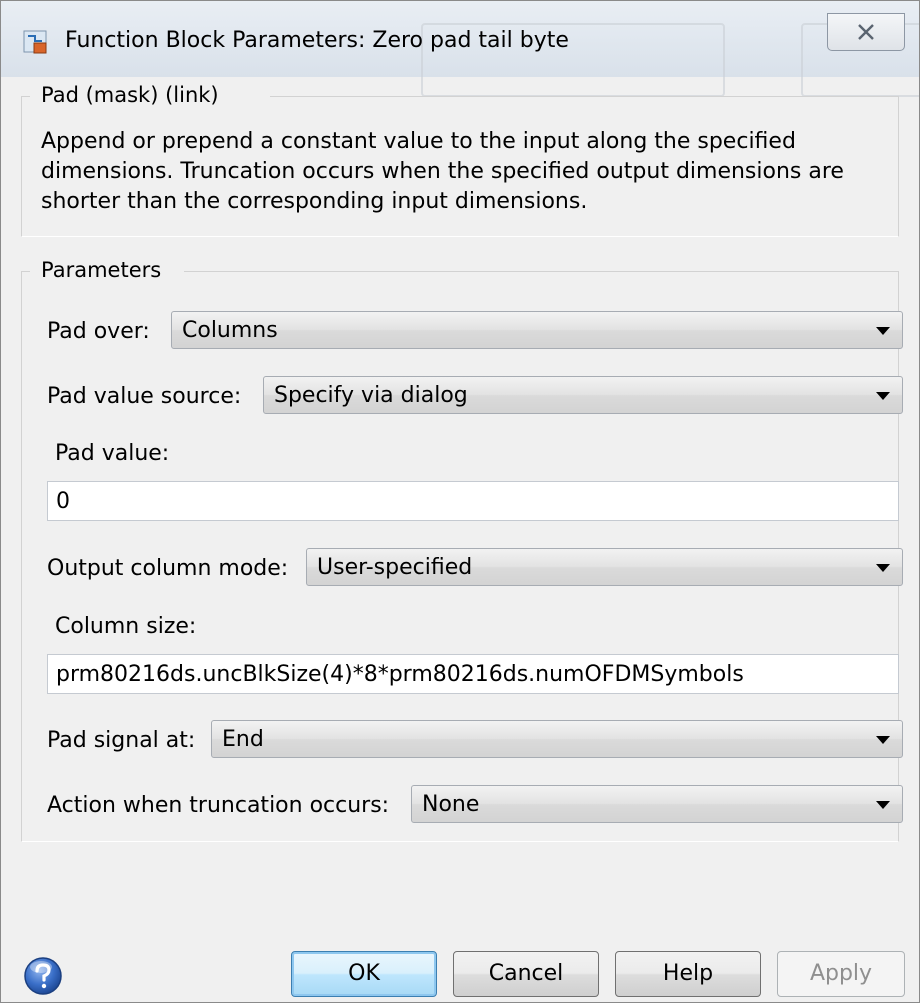 The height and width of the screenshot is (1003, 920). What do you see at coordinates (688, 974) in the screenshot?
I see `help-button: Help` at bounding box center [688, 974].